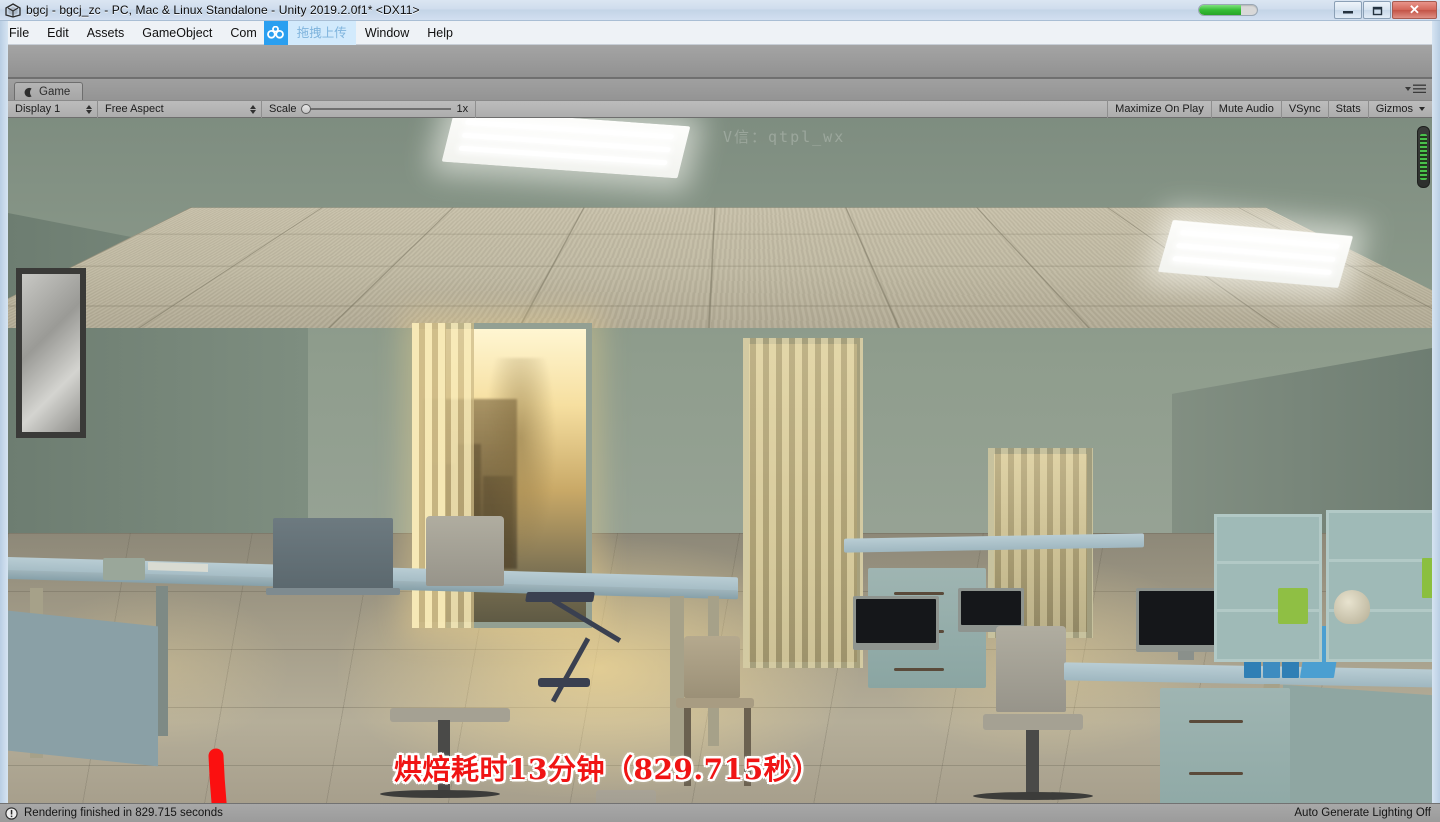  I want to click on cabinet-right, so click(1225, 745).